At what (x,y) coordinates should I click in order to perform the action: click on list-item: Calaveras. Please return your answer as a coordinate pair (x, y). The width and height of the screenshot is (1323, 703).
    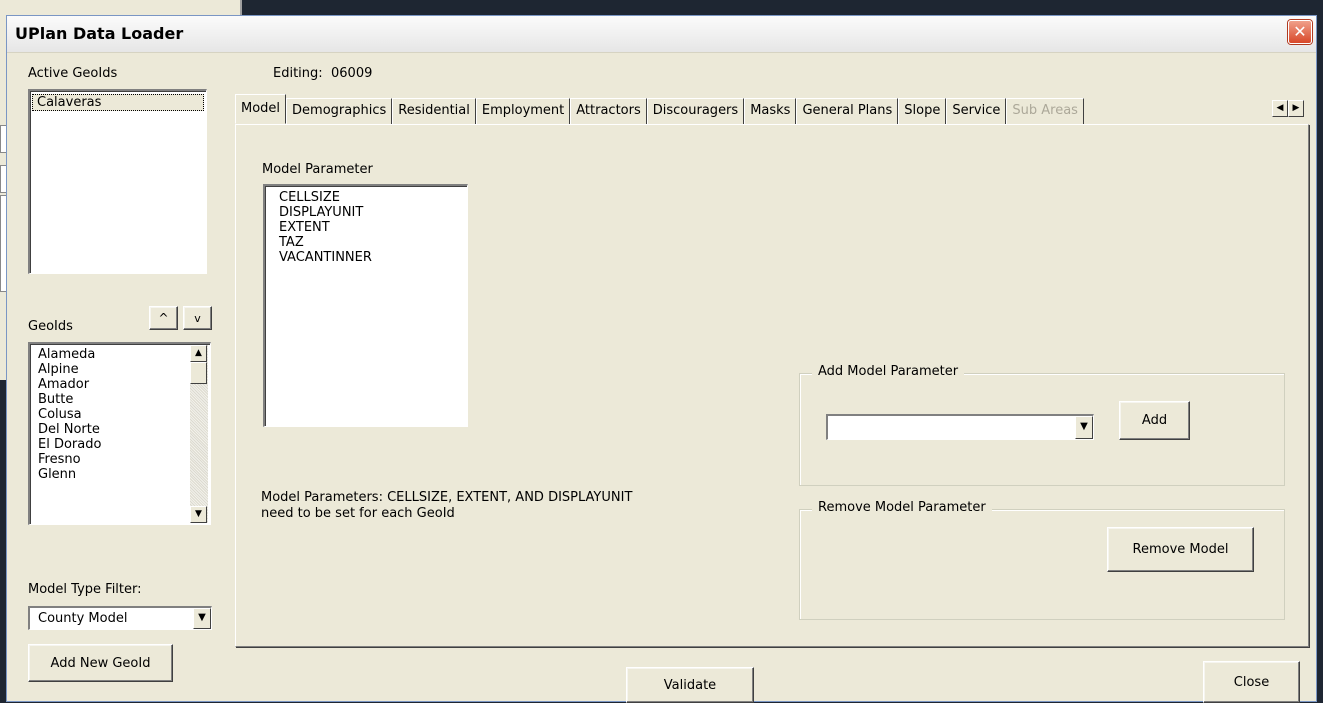
    Looking at the image, I should click on (118, 102).